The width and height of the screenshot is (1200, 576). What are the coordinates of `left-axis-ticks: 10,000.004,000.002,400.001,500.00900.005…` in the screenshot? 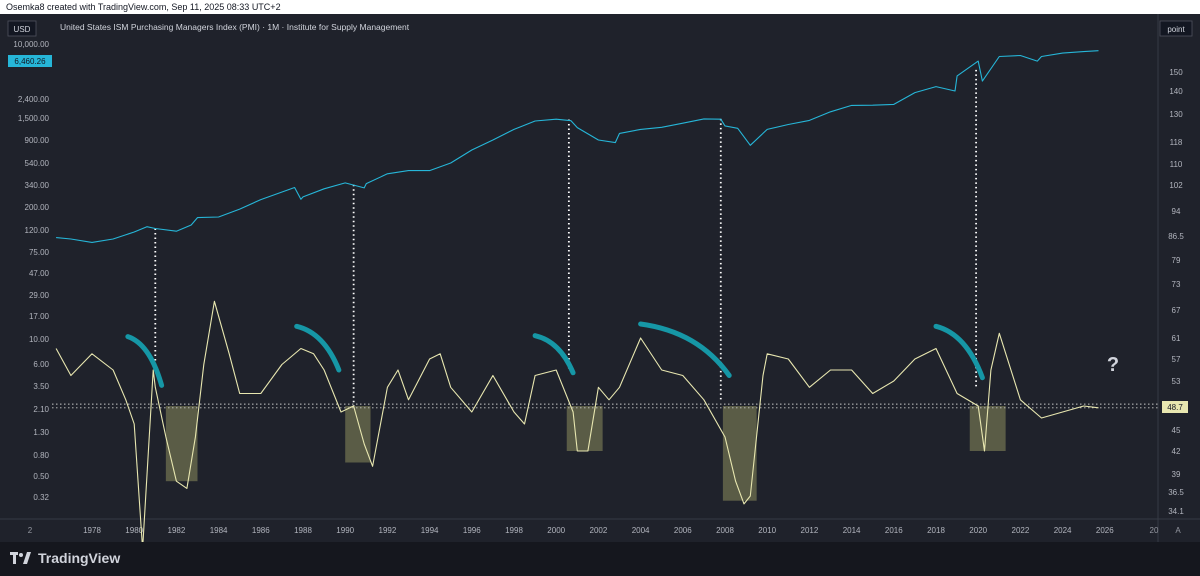 It's located at (31, 271).